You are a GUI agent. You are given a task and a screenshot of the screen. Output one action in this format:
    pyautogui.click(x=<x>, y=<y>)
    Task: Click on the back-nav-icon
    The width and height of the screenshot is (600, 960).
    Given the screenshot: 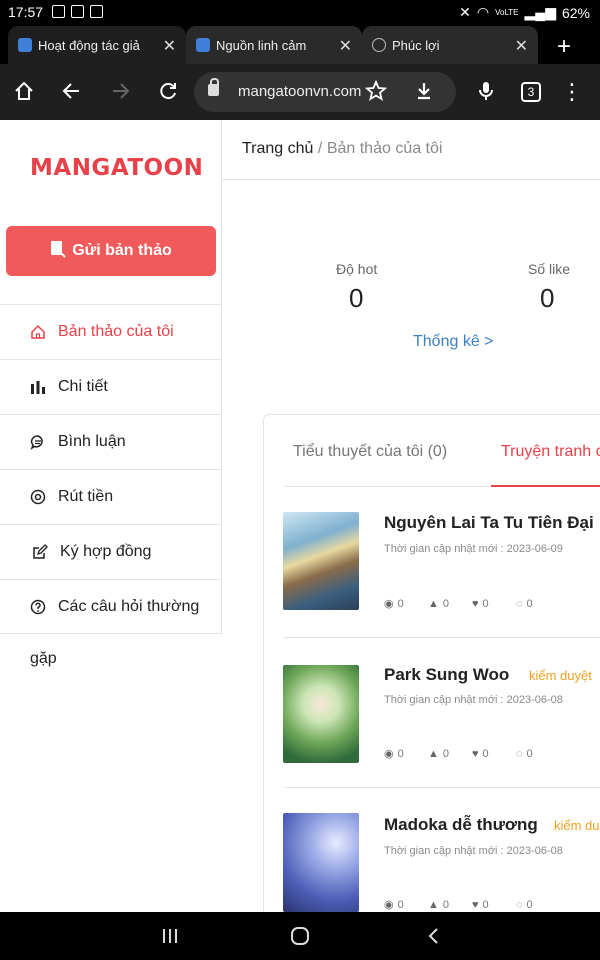 What is the action you would take?
    pyautogui.click(x=434, y=938)
    